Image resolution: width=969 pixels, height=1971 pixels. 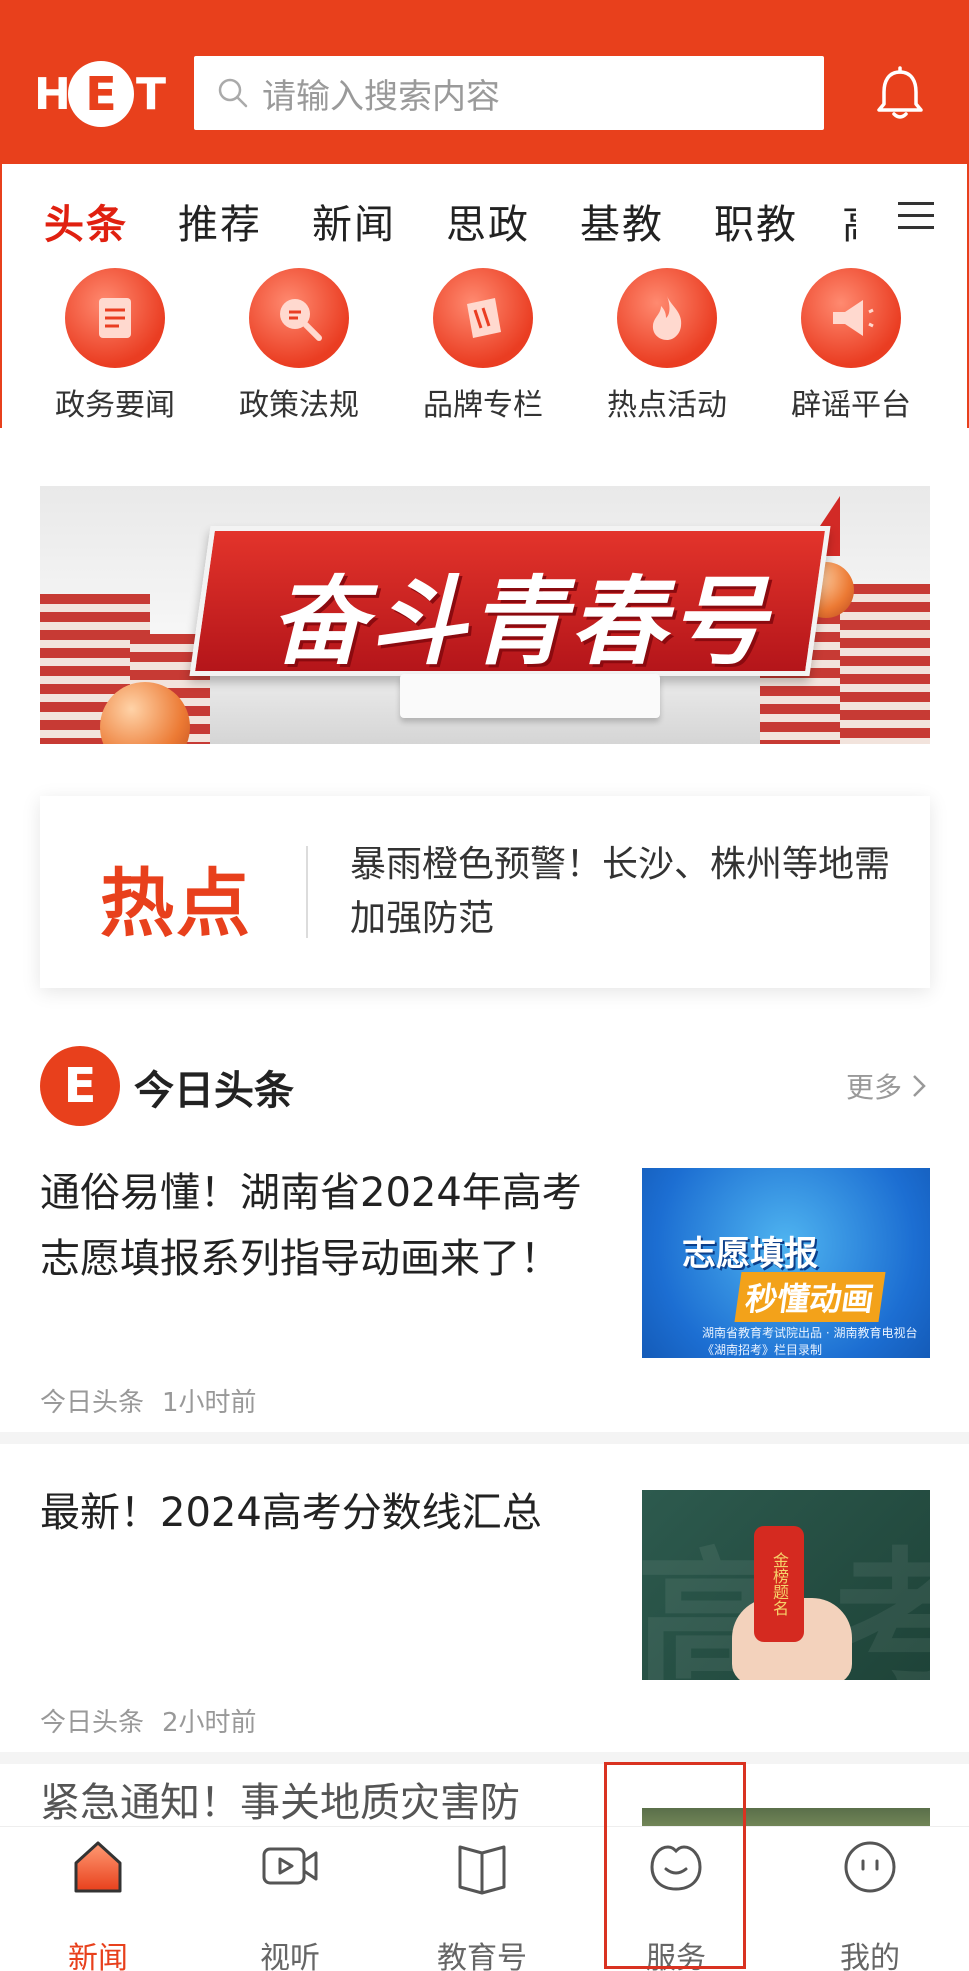 I want to click on quick-entry-zhengce: 政策法规, so click(x=299, y=346).